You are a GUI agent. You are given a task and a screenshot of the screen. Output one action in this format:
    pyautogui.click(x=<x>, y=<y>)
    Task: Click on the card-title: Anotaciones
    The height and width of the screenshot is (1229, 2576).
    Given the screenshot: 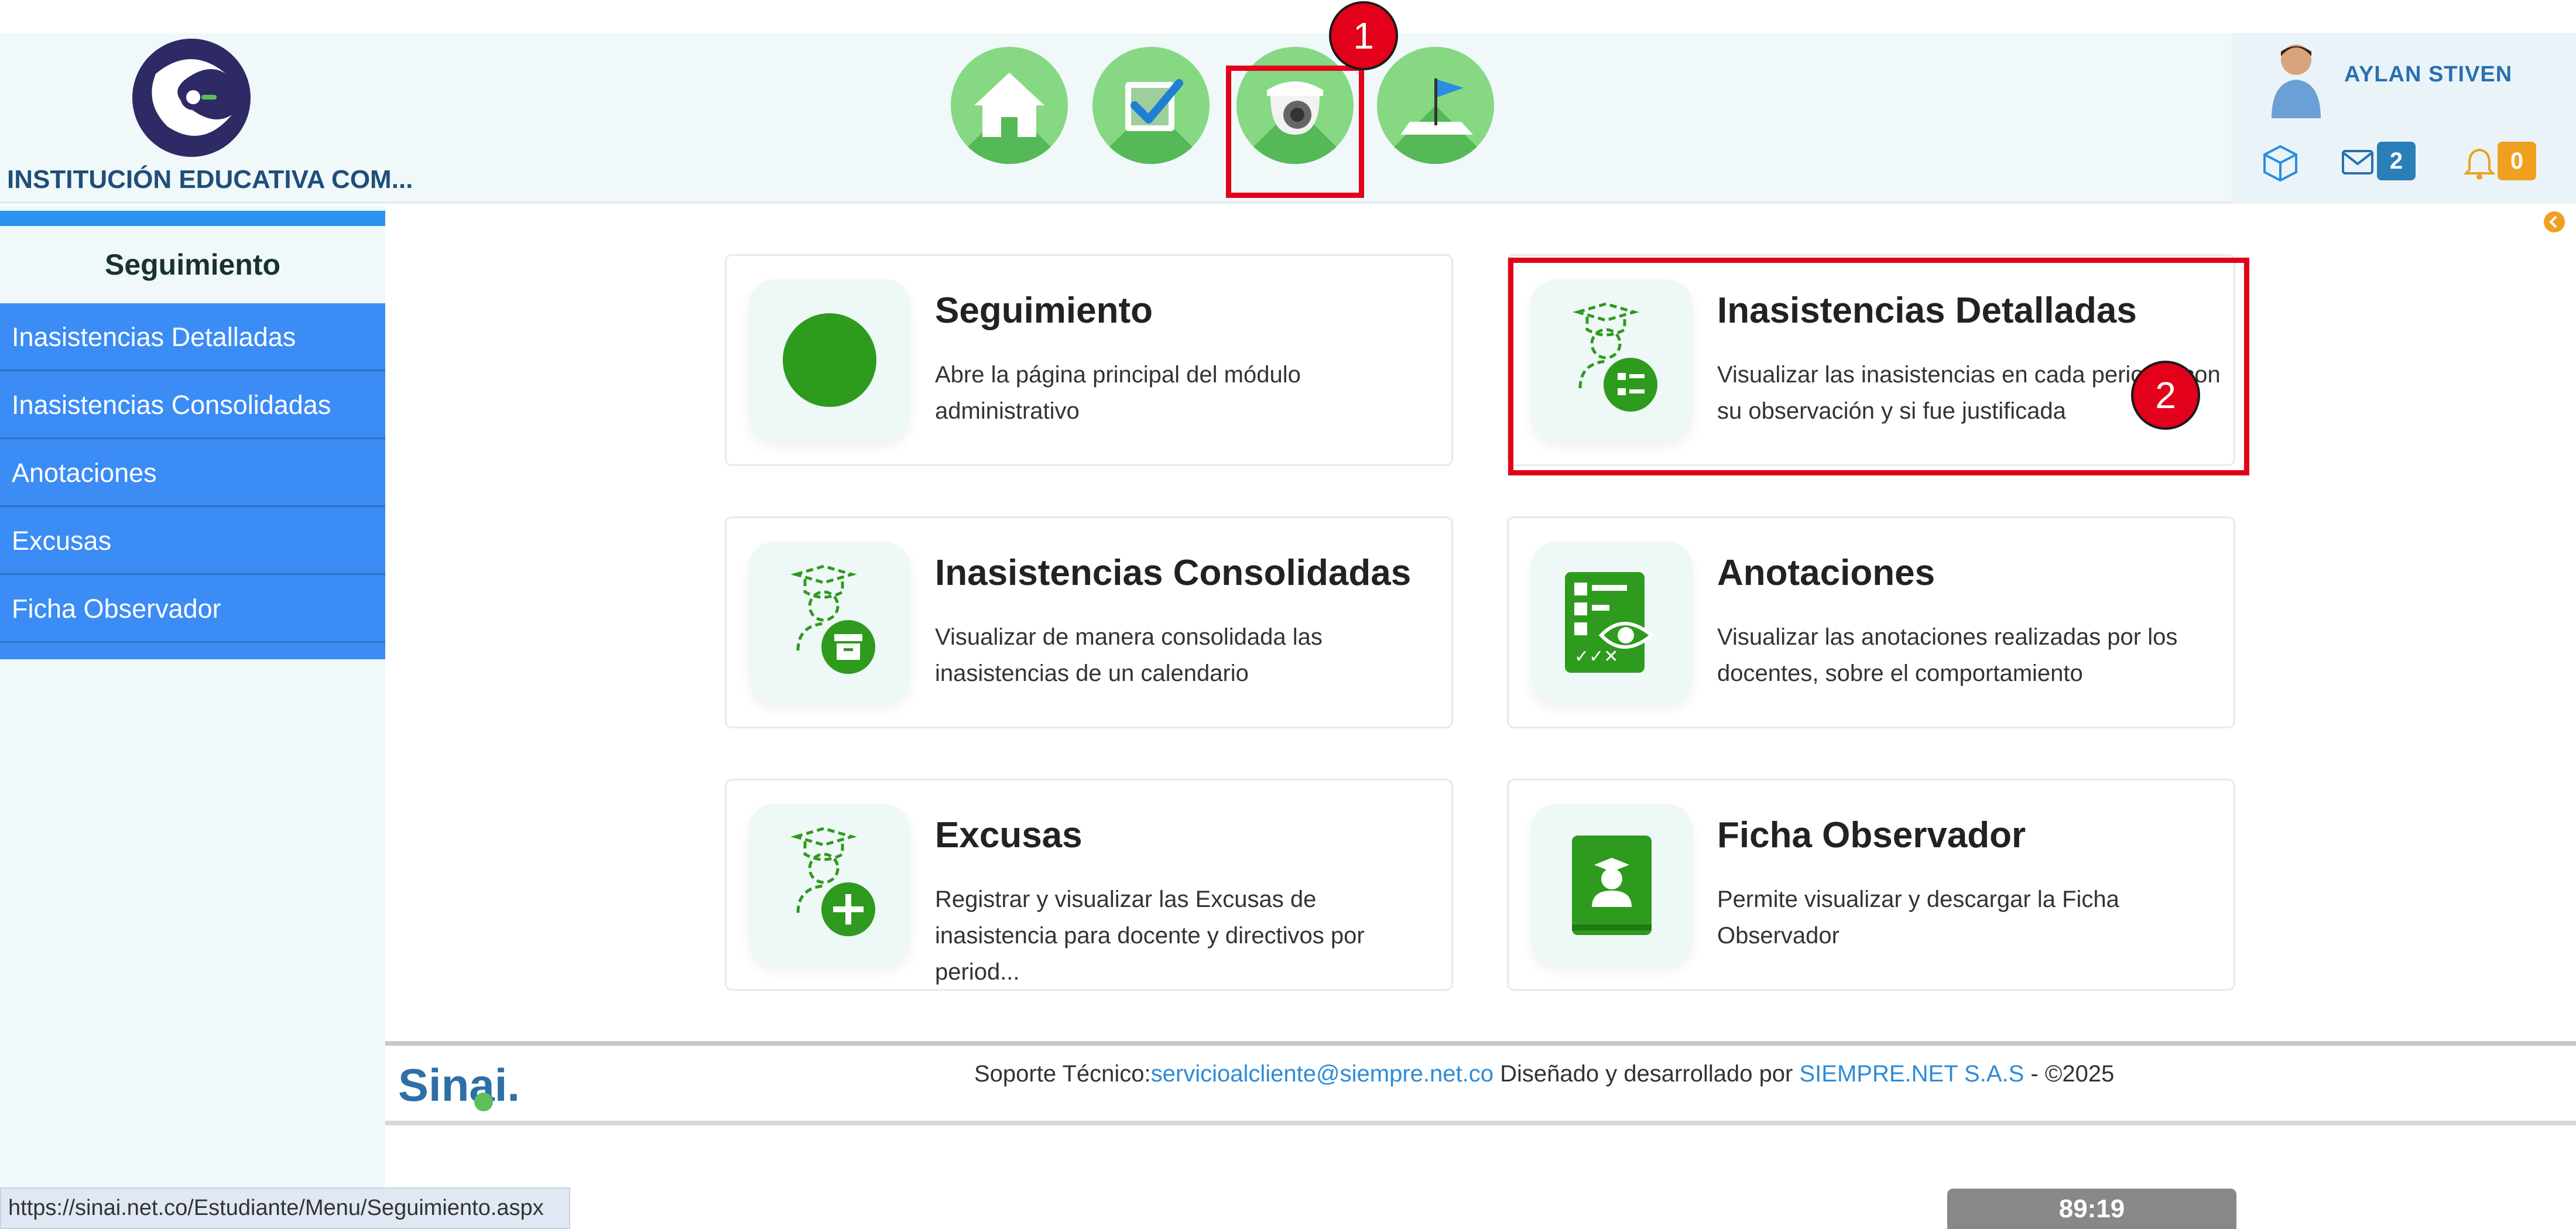 What is the action you would take?
    pyautogui.click(x=1826, y=573)
    